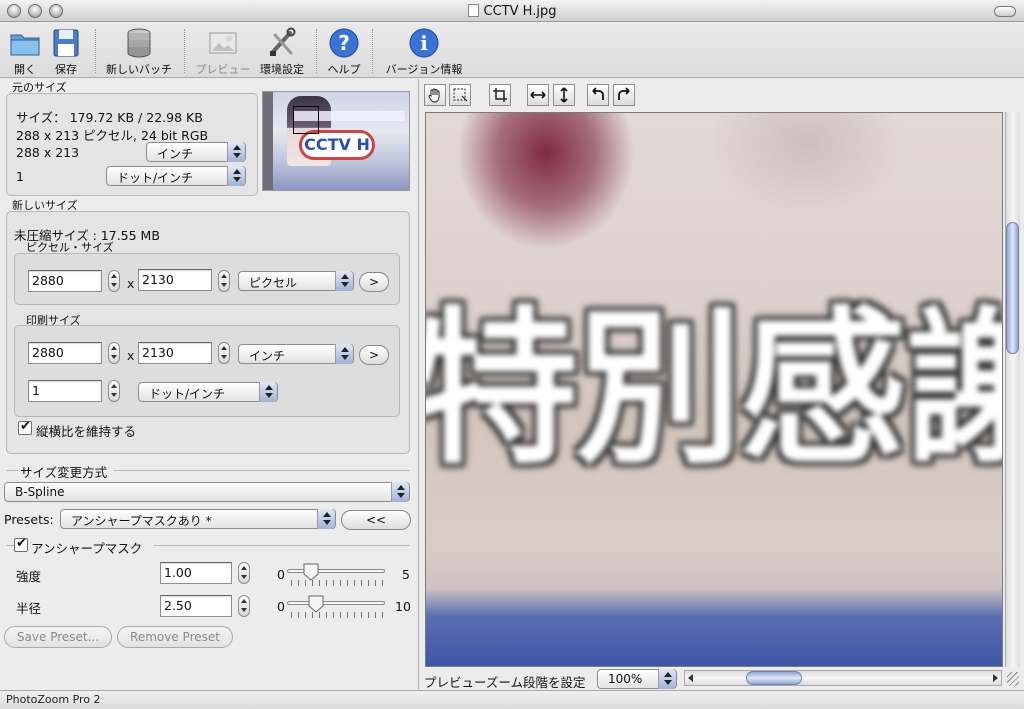  What do you see at coordinates (282, 545) in the screenshot?
I see `unsharp-rule-right` at bounding box center [282, 545].